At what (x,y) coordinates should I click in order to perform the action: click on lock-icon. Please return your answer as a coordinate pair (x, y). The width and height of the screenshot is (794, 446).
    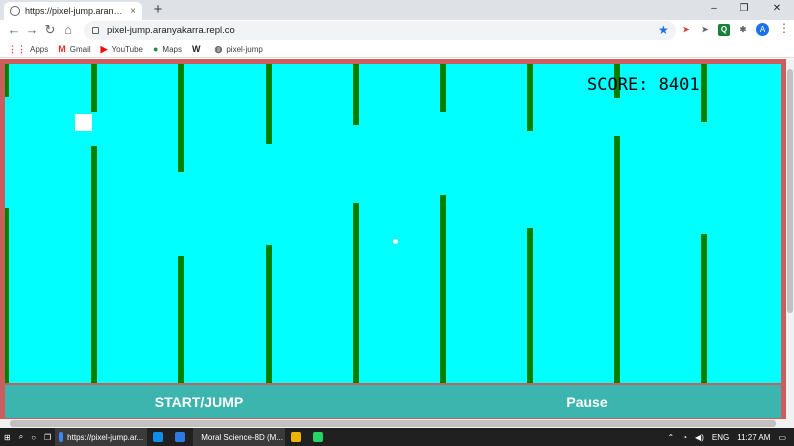
    Looking at the image, I should click on (95, 30).